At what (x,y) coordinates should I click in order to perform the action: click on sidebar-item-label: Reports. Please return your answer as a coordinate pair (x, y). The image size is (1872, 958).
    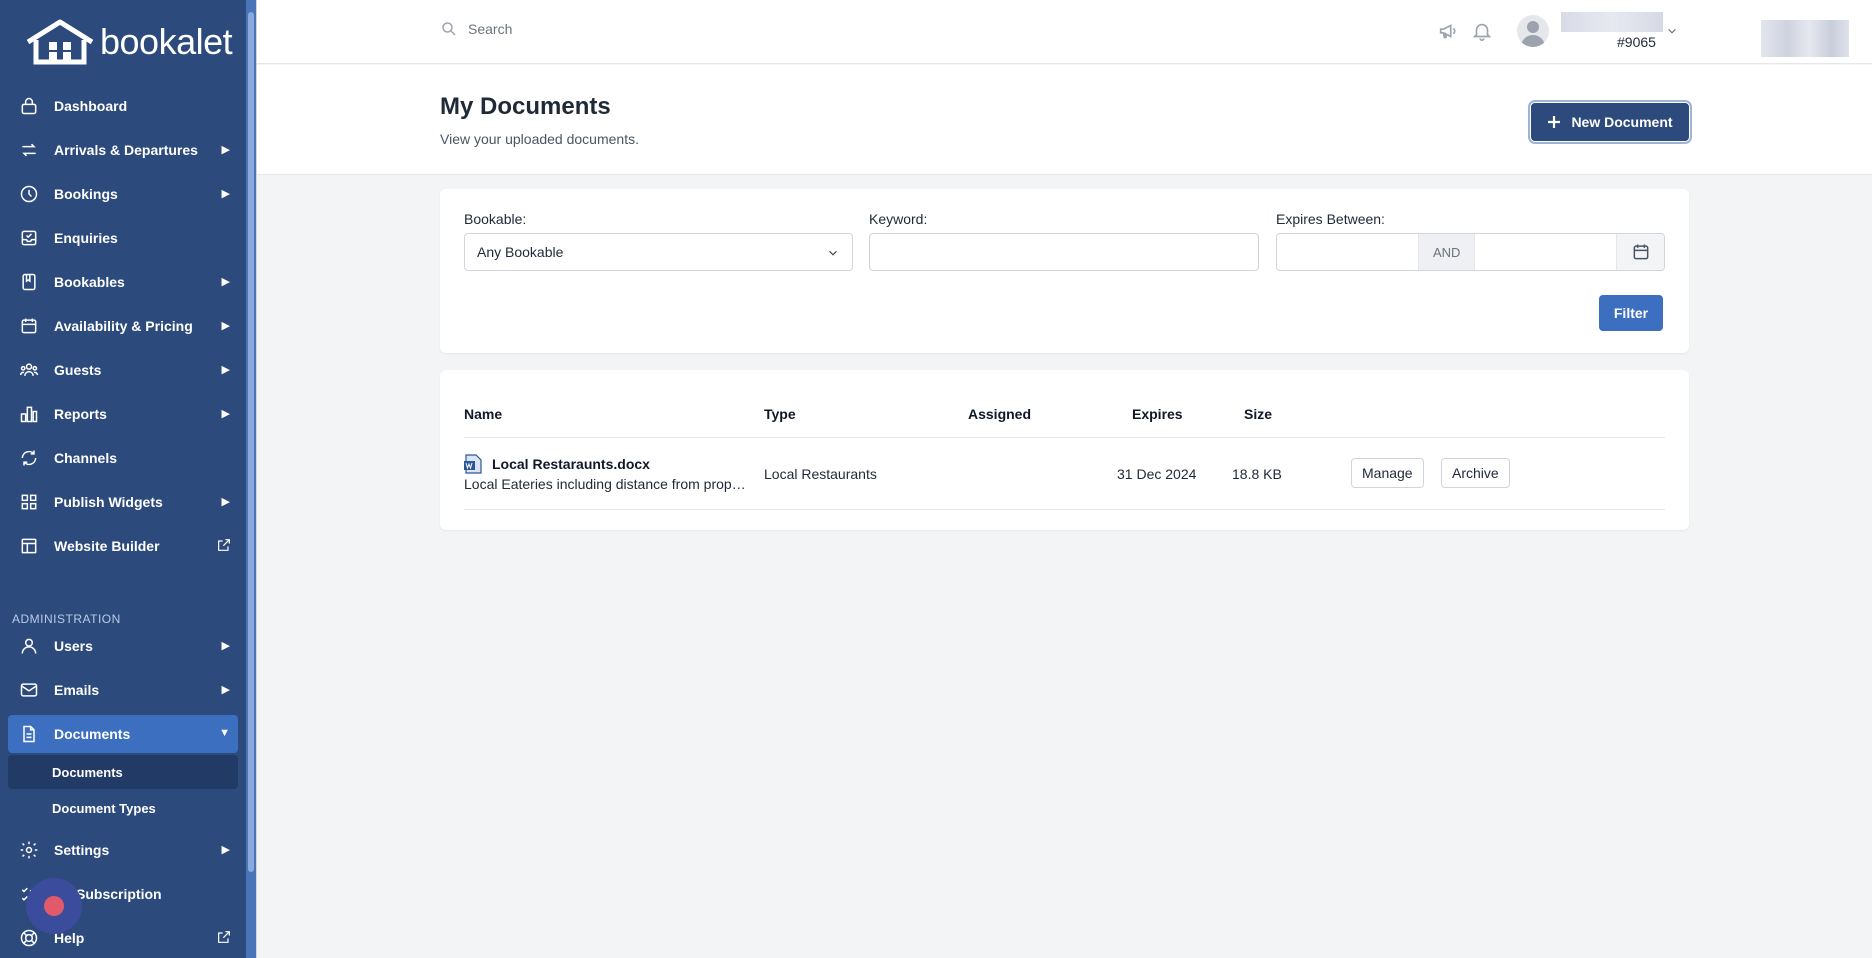
    Looking at the image, I should click on (80, 414).